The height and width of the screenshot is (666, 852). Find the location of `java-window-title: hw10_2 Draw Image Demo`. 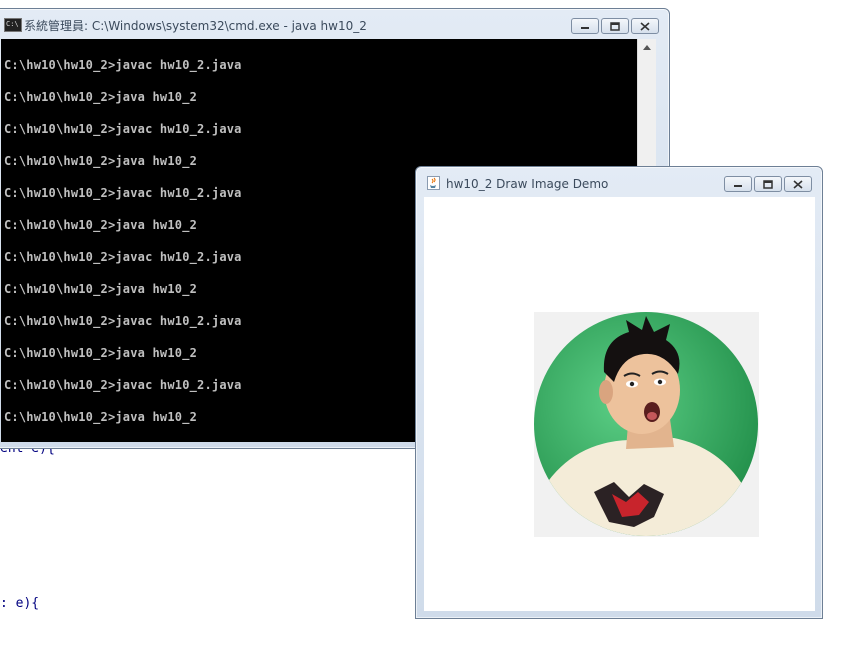

java-window-title: hw10_2 Draw Image Demo is located at coordinates (527, 184).